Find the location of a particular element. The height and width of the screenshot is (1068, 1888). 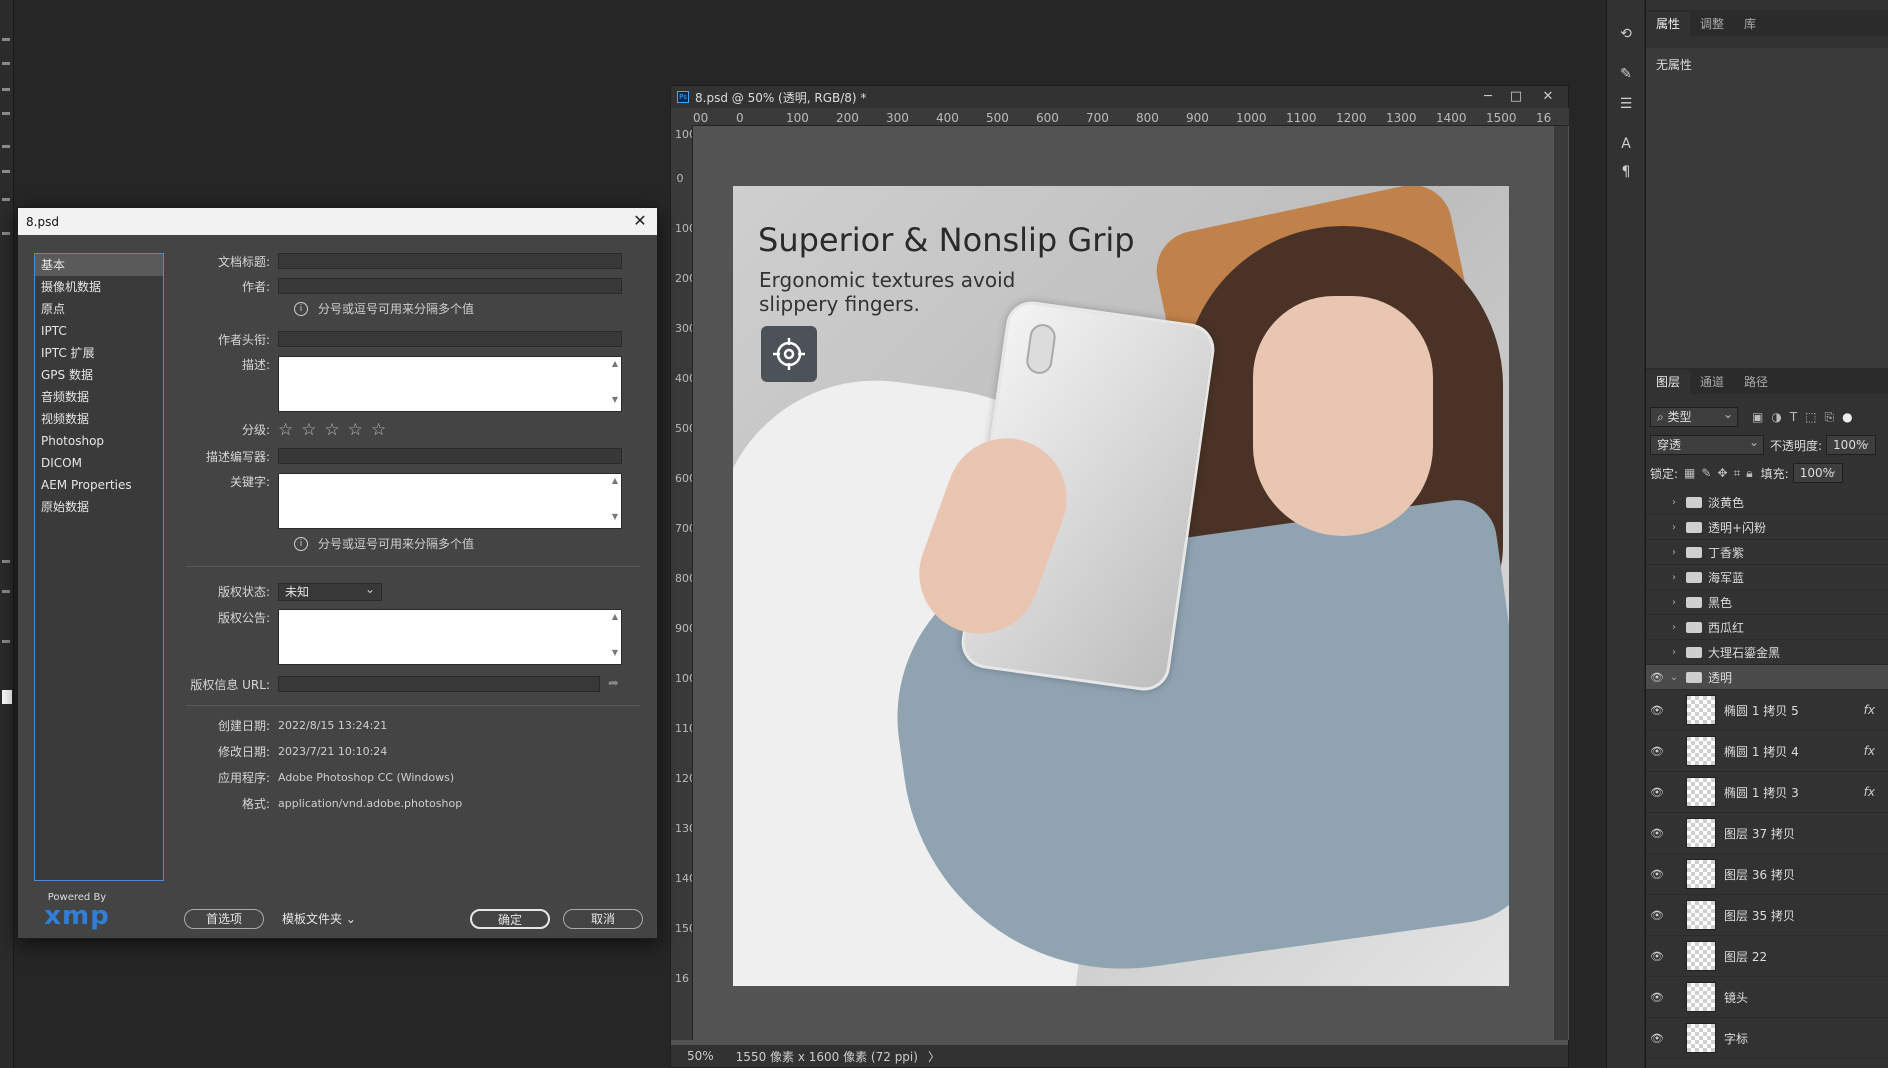

layer-group-row: 👁︎› 淡黄色 is located at coordinates (1767, 502).